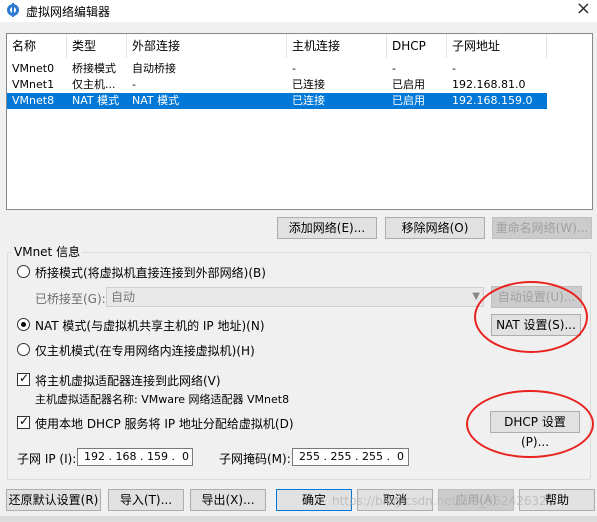  What do you see at coordinates (350, 457) in the screenshot?
I see `subnet-mask-field: 255 . 255 . 255 . 0` at bounding box center [350, 457].